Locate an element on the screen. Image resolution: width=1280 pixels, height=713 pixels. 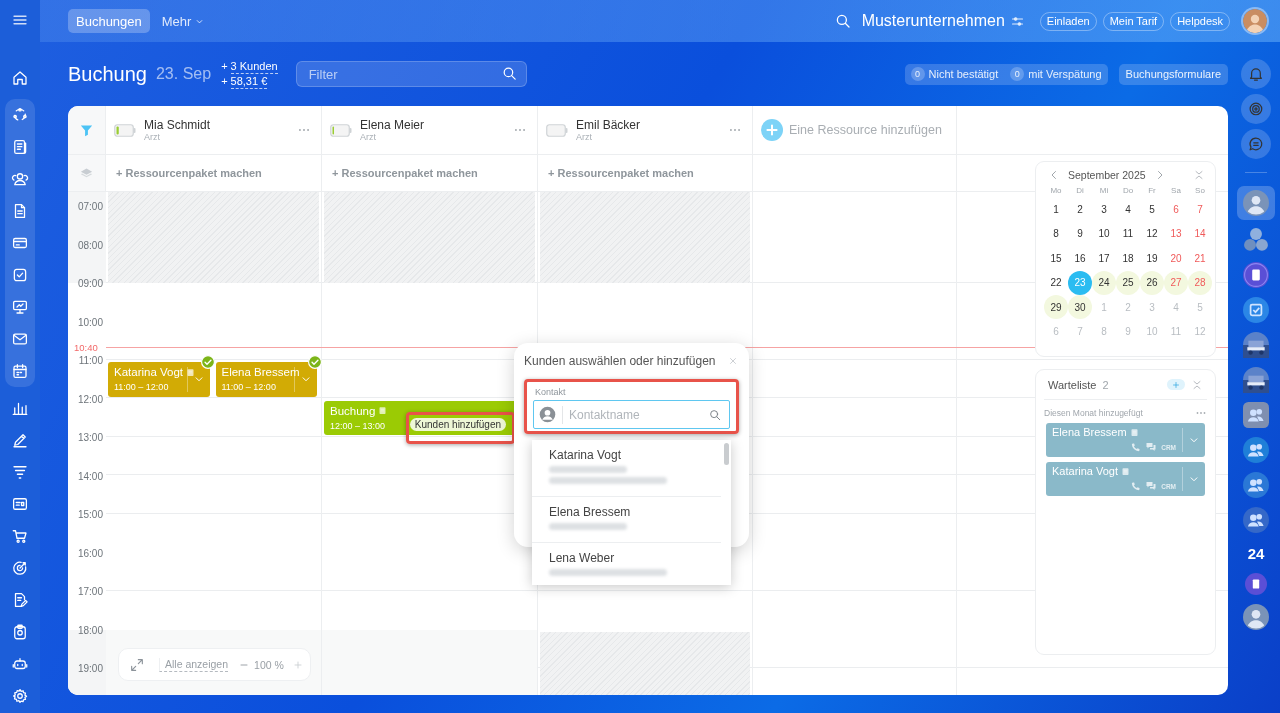
booking-block: Katarina Vogt 11:00 – 12:00 is located at coordinates (159, 379).